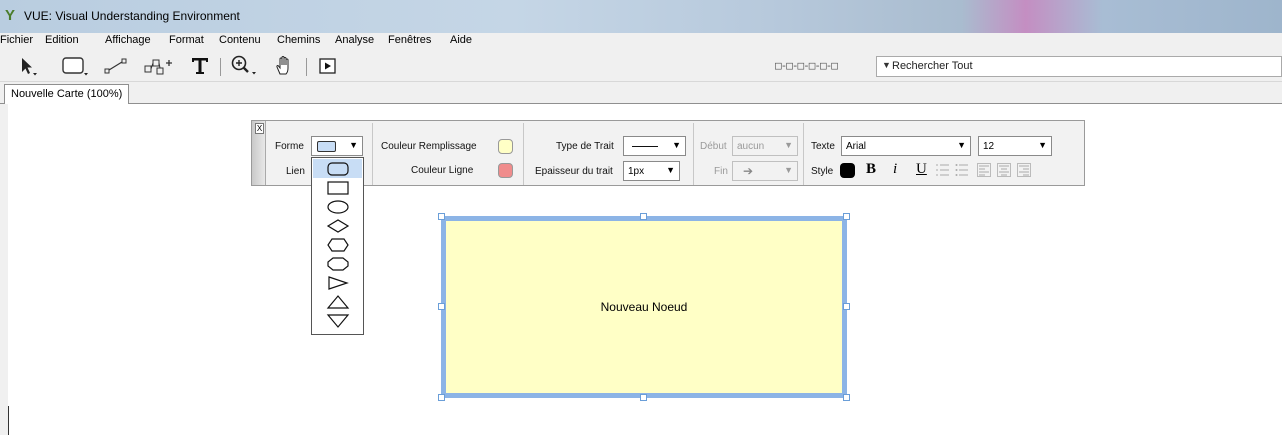 Image resolution: width=1282 pixels, height=435 pixels. I want to click on menu-format: Format, so click(186, 40).